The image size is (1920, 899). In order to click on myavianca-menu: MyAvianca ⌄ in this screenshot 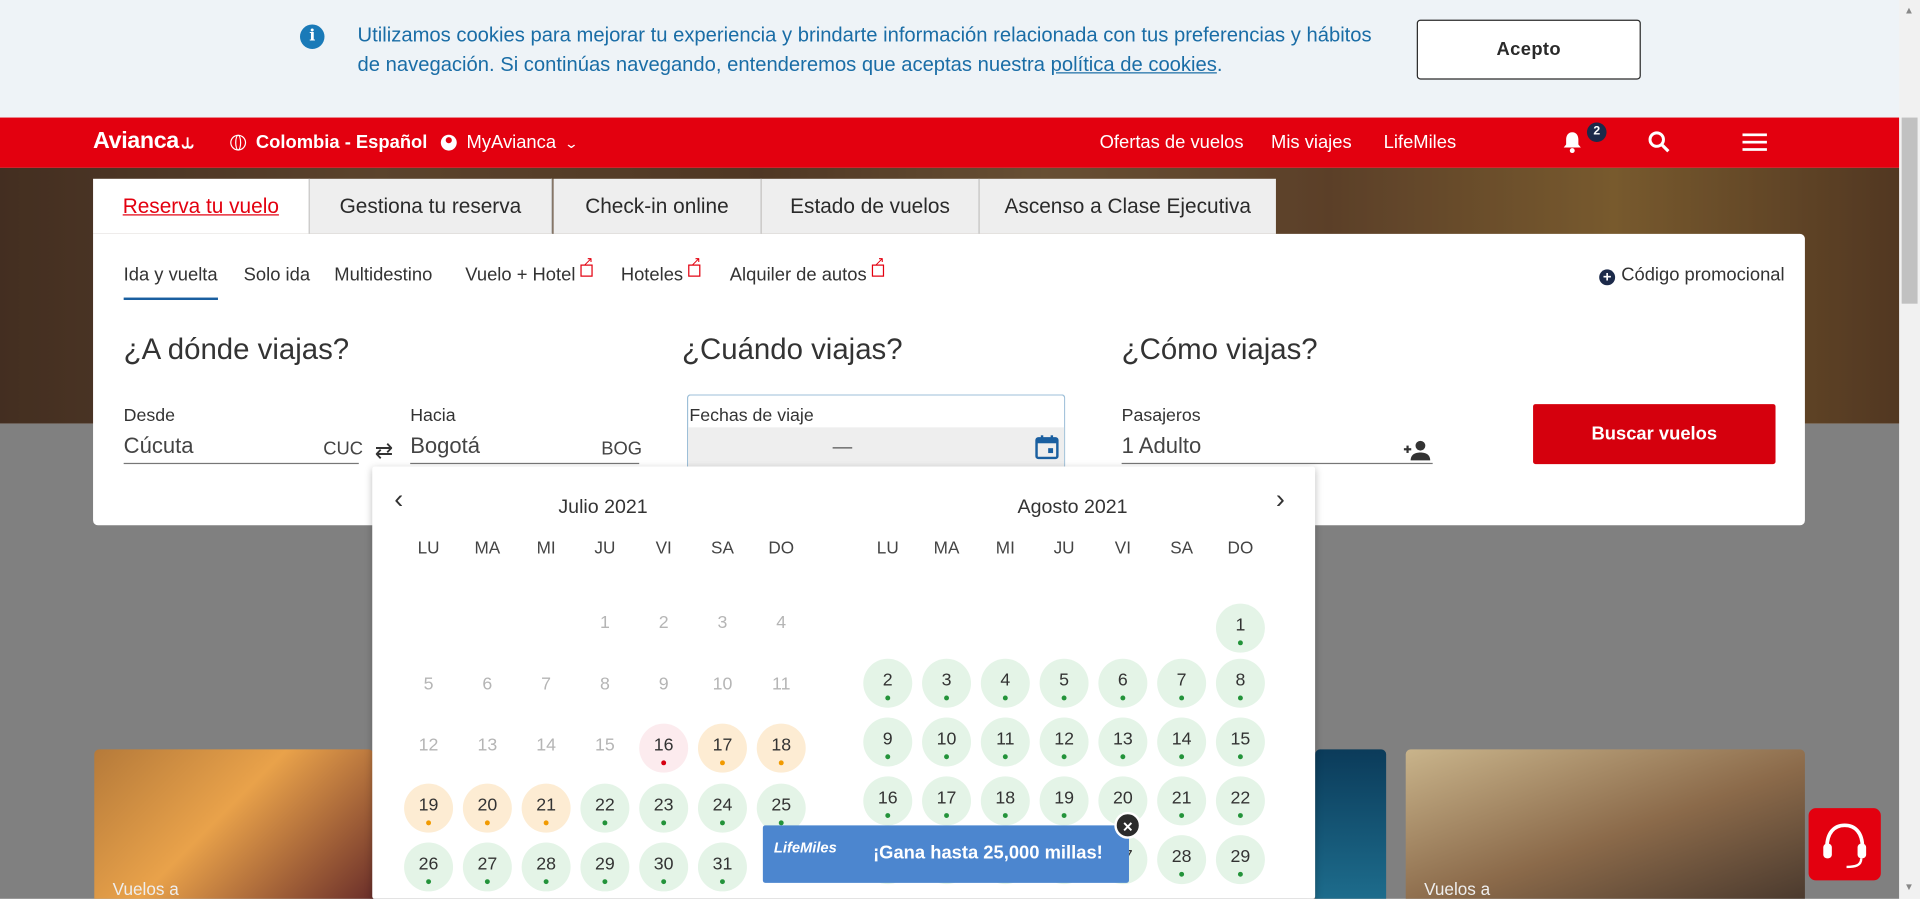, I will do `click(509, 142)`.